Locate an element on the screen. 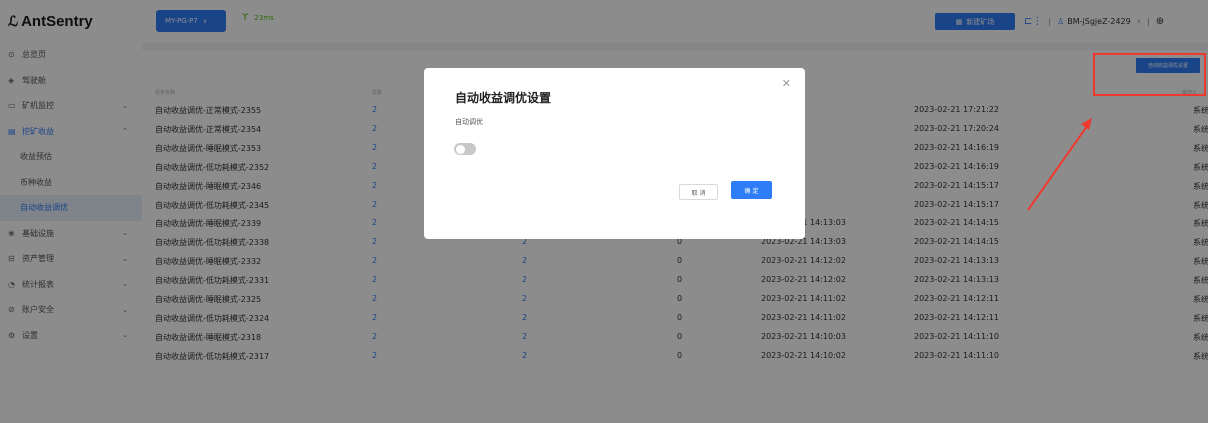 Image resolution: width=1208 pixels, height=423 pixels. annotation-arrow is located at coordinates (1059, 164).